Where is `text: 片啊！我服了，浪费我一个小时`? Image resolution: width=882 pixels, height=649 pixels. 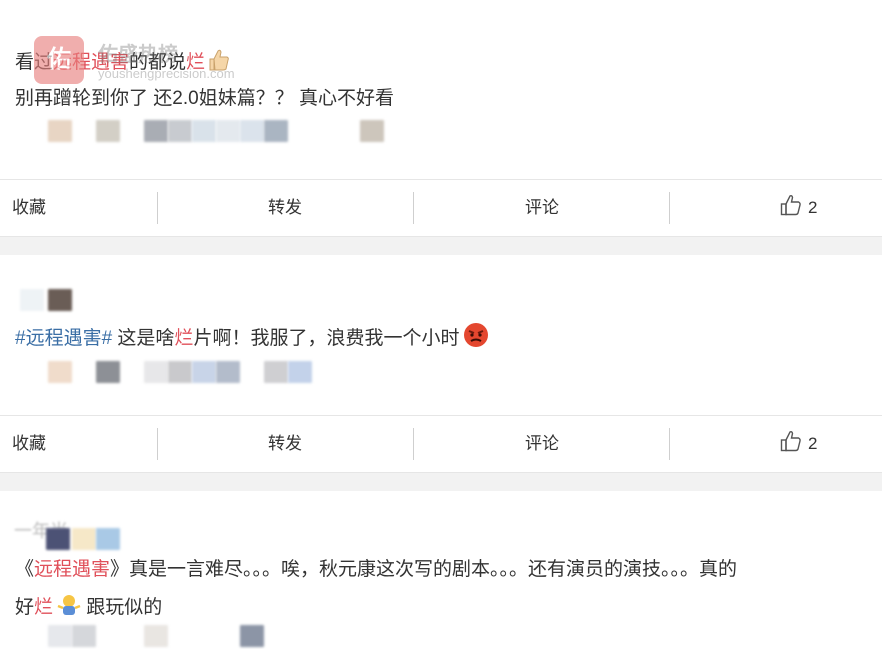 text: 片啊！我服了，浪费我一个小时 is located at coordinates (326, 338).